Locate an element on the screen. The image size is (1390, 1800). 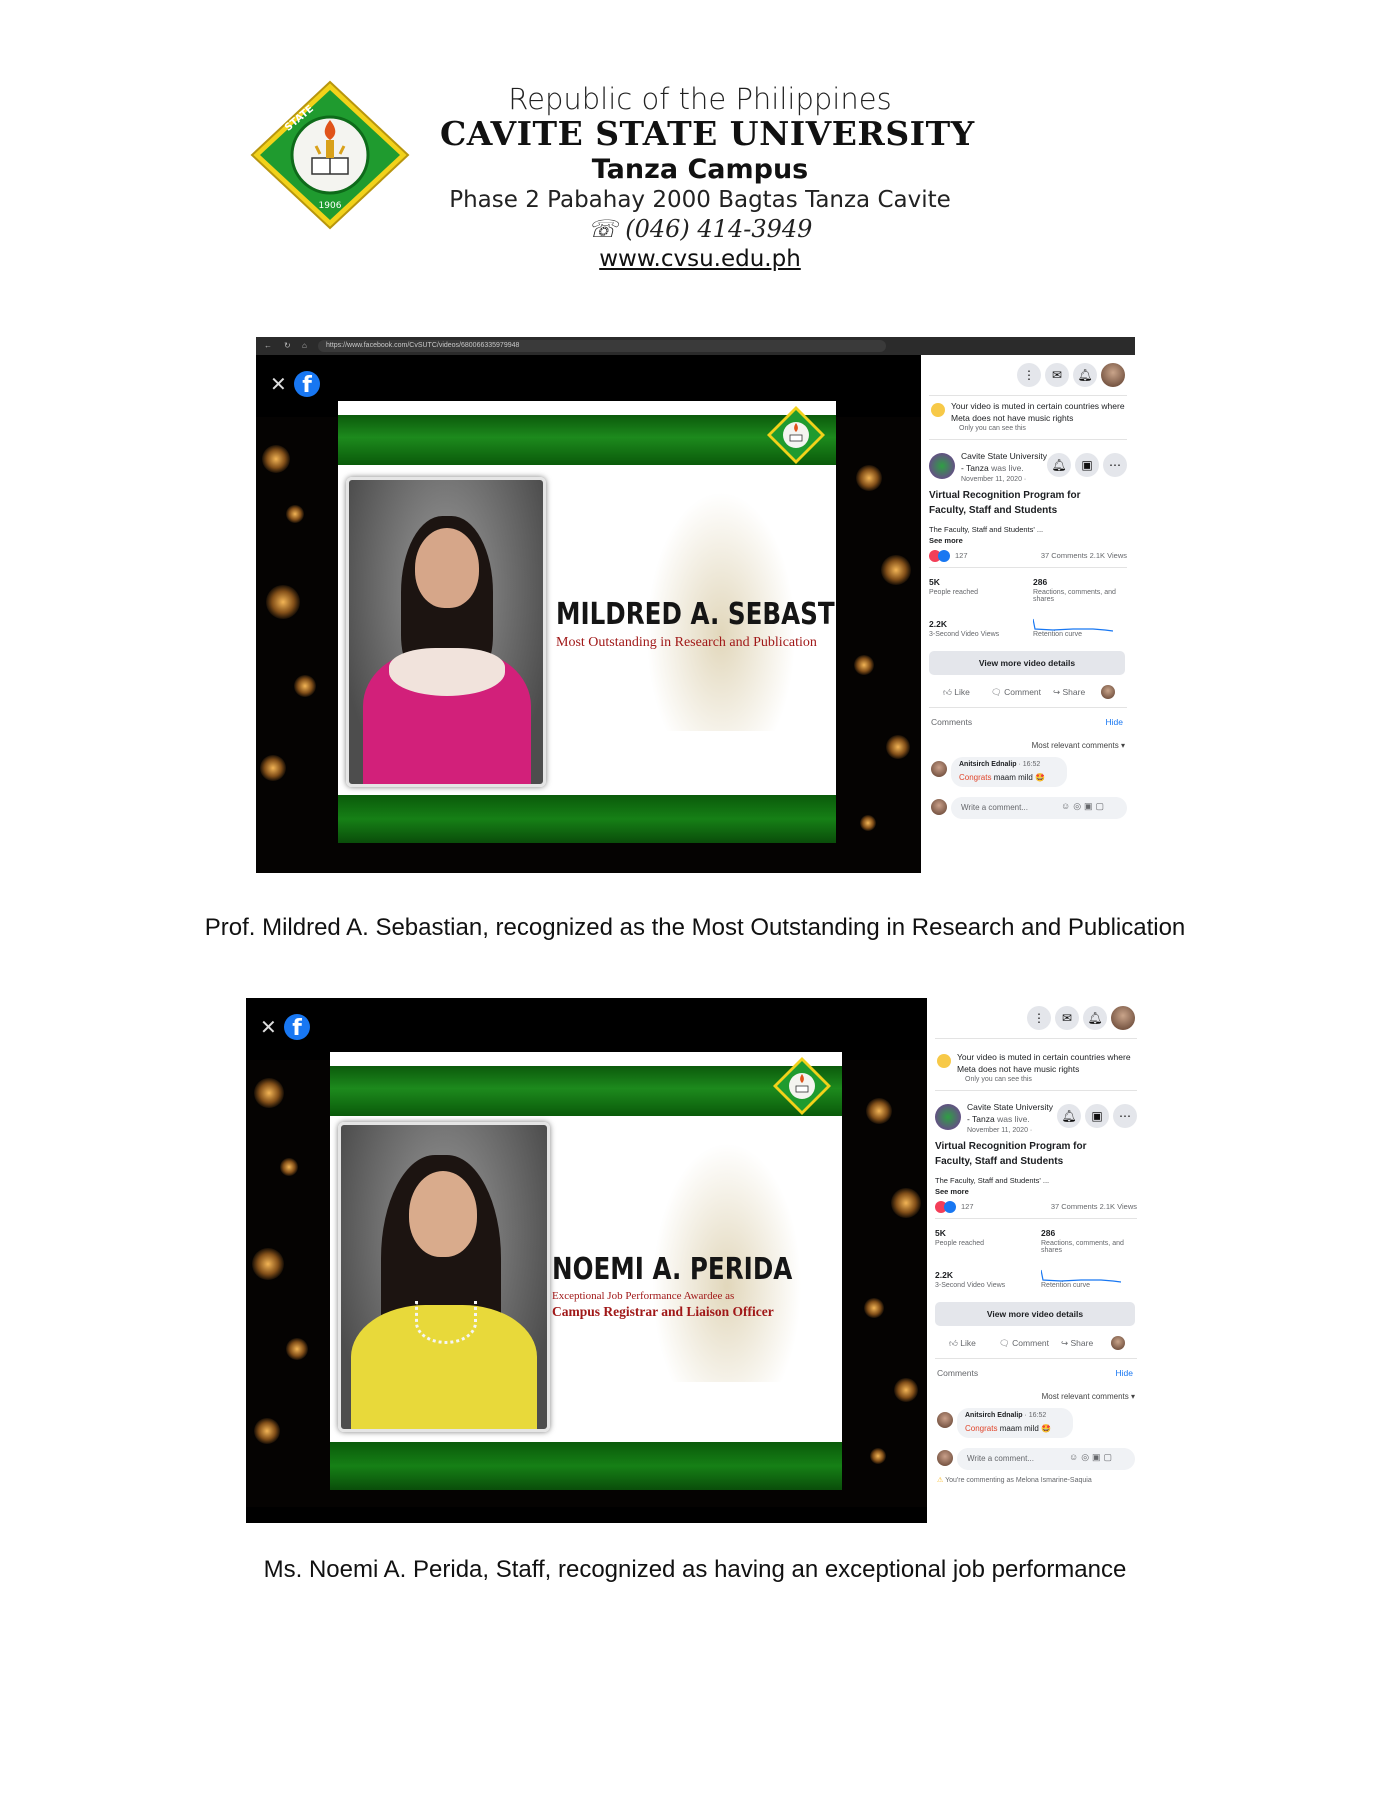
stat-engagement-value: 286 is located at coordinates (1040, 582).